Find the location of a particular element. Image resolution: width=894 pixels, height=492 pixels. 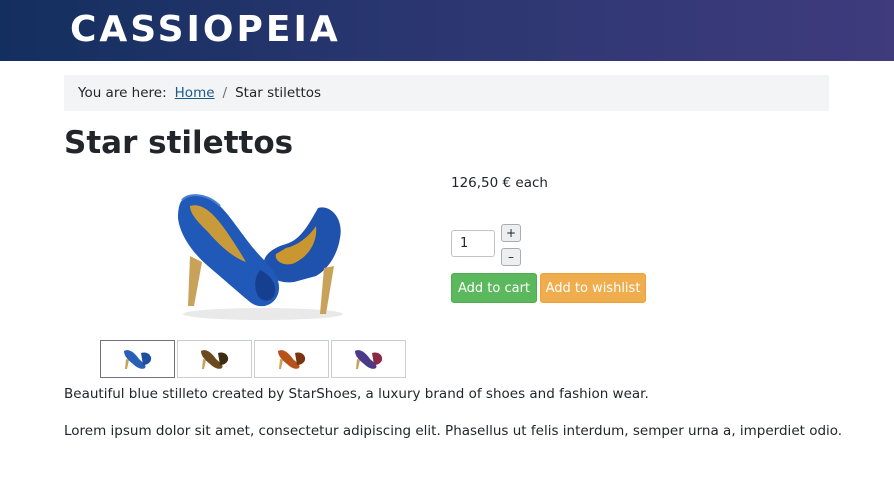

quantity-increase-button: + is located at coordinates (511, 233).